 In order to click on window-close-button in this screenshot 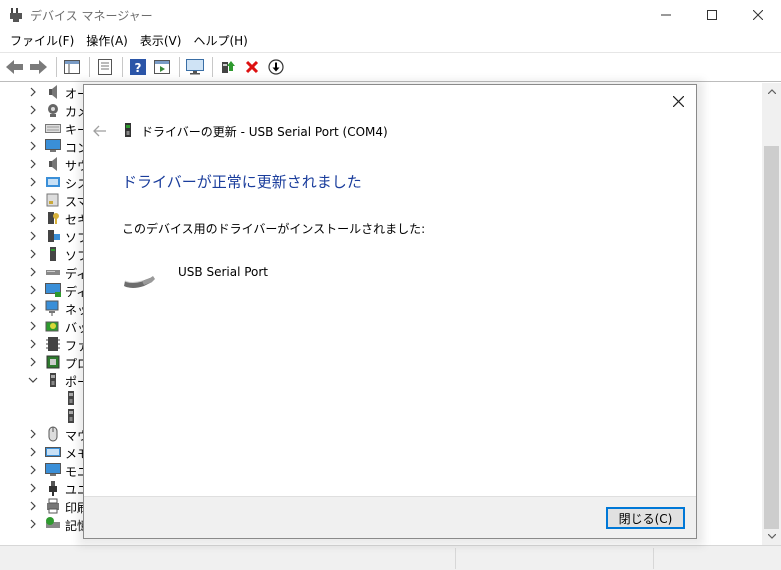, I will do `click(758, 15)`.